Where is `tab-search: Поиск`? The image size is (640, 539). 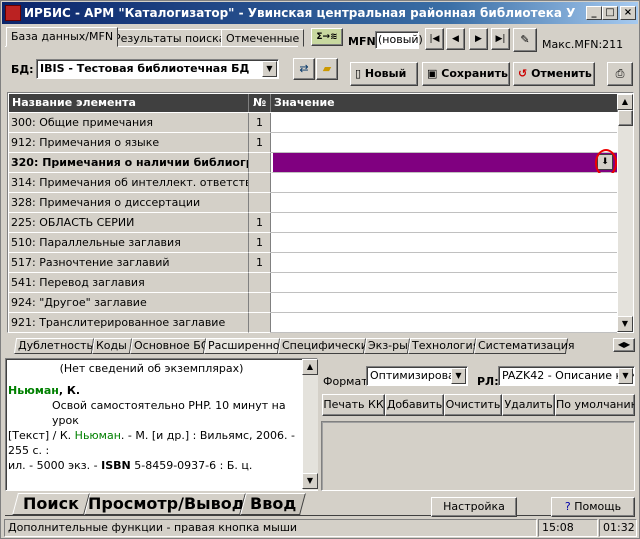 tab-search: Поиск is located at coordinates (51, 504).